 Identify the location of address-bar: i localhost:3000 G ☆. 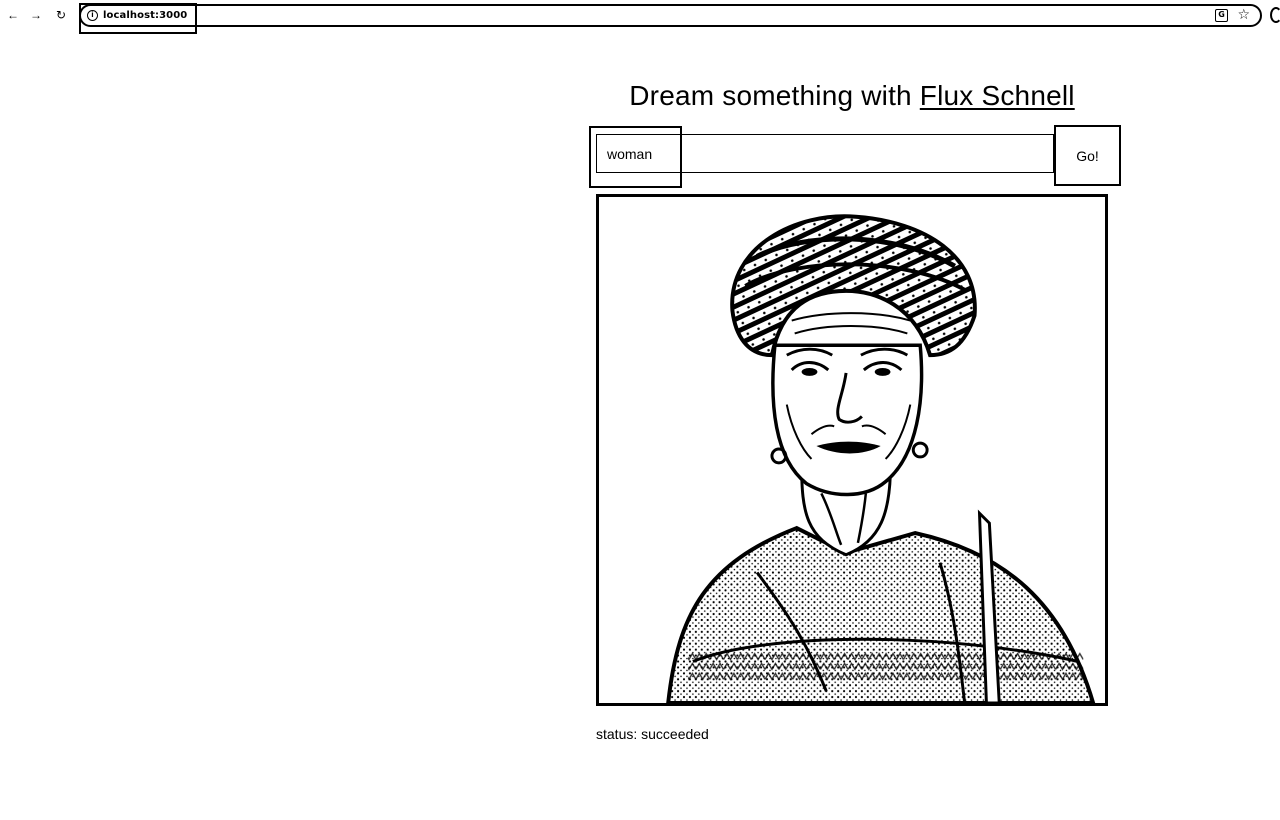
(670, 15).